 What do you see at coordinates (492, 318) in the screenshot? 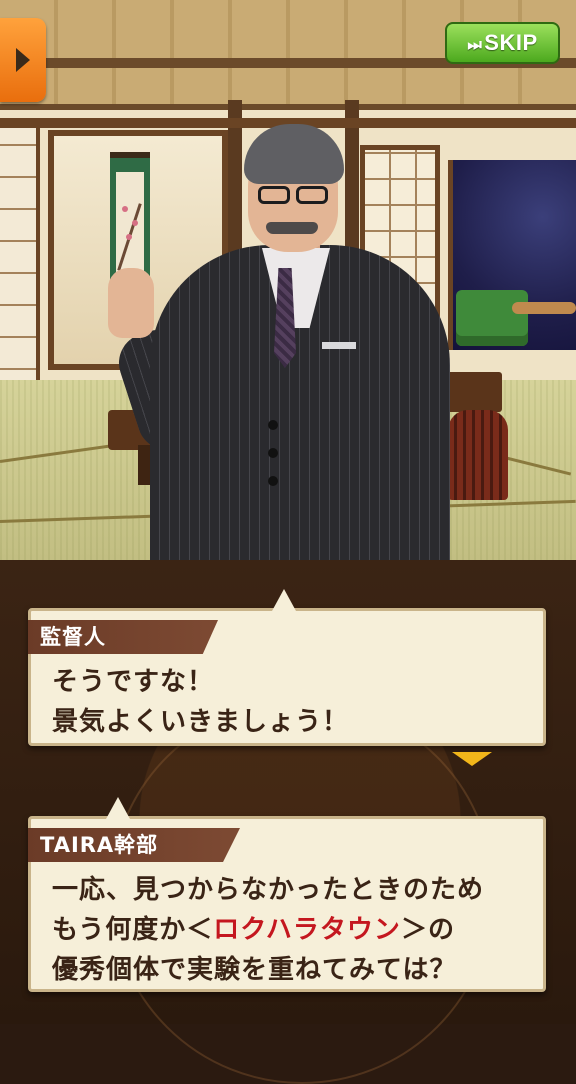
I see `green-armchair` at bounding box center [492, 318].